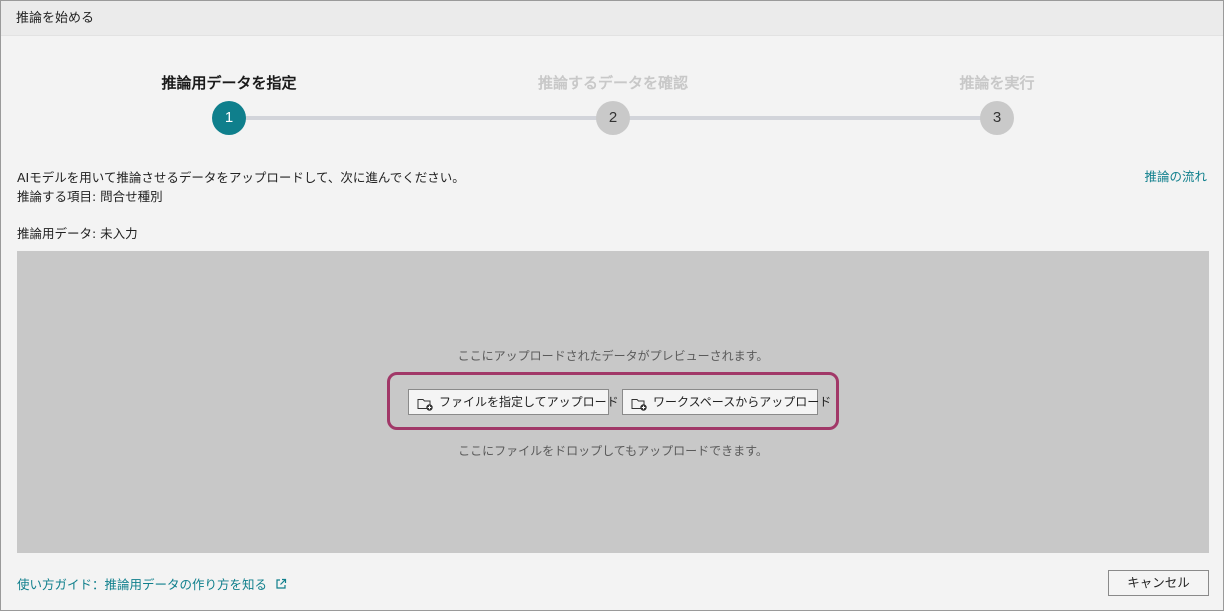  Describe the element at coordinates (1175, 175) in the screenshot. I see `inference-flow-link: 推論の流れ` at that location.